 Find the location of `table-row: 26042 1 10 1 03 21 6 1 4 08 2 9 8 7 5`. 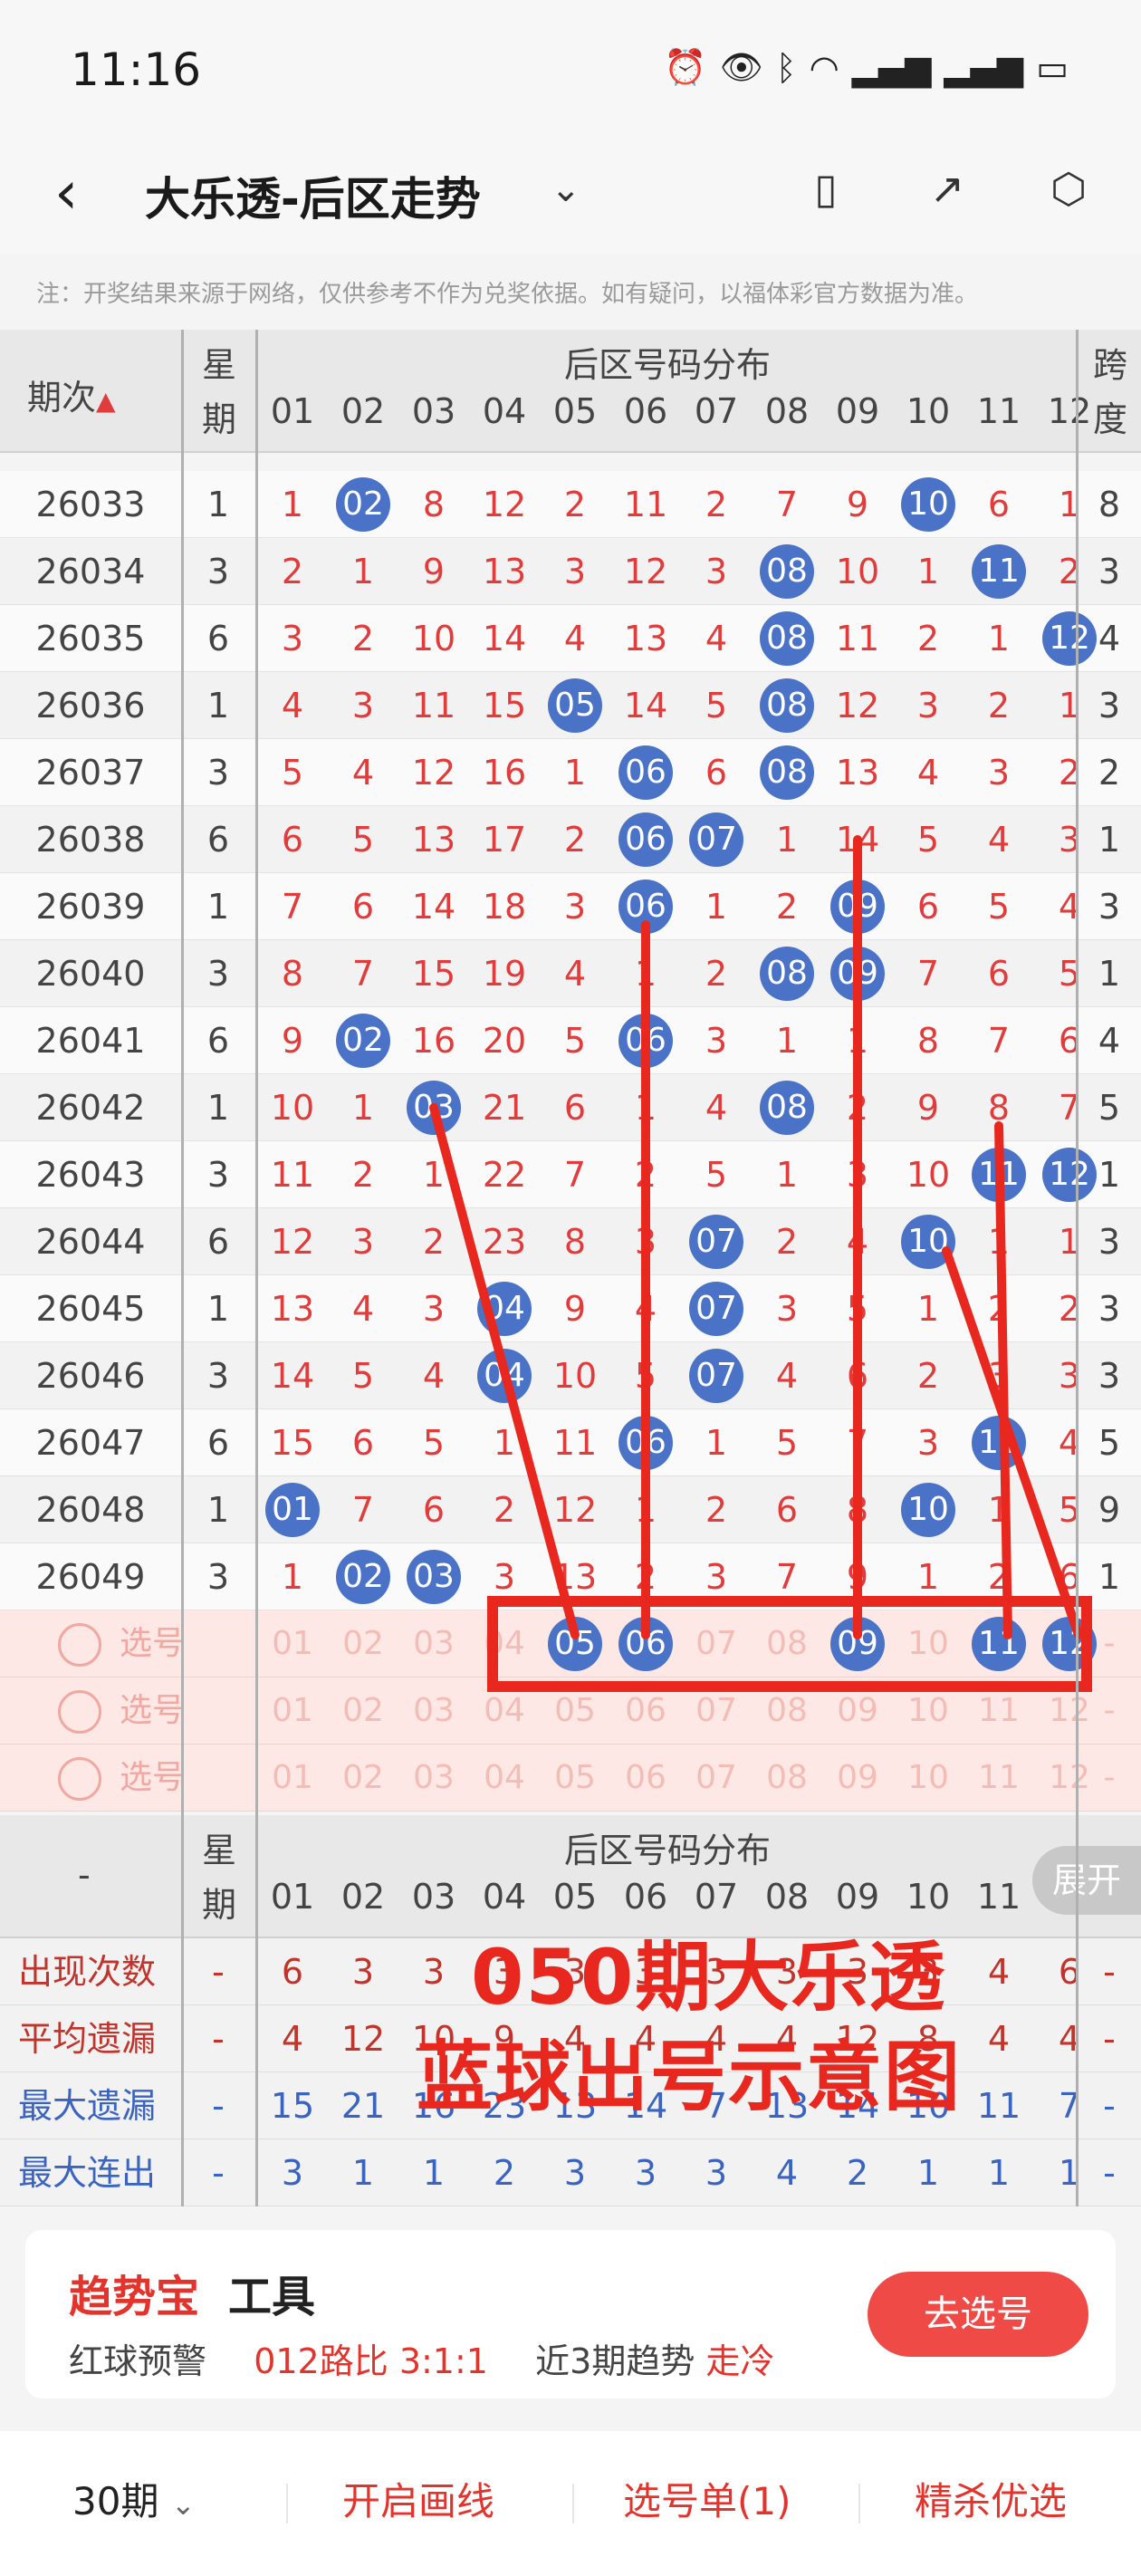

table-row: 26042 1 10 1 03 21 6 1 4 08 2 9 8 7 5 is located at coordinates (570, 1107).